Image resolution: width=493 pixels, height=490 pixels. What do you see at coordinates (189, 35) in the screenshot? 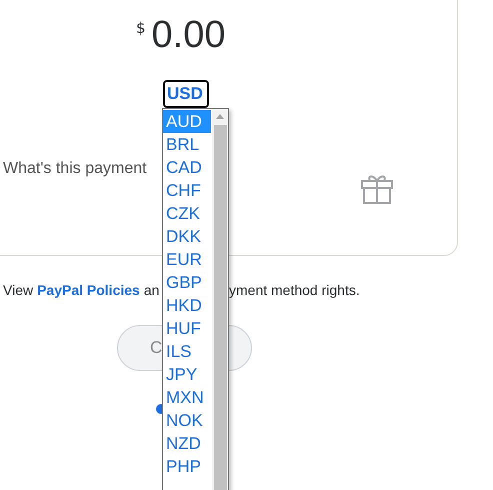
I see `amount: 0.00` at bounding box center [189, 35].